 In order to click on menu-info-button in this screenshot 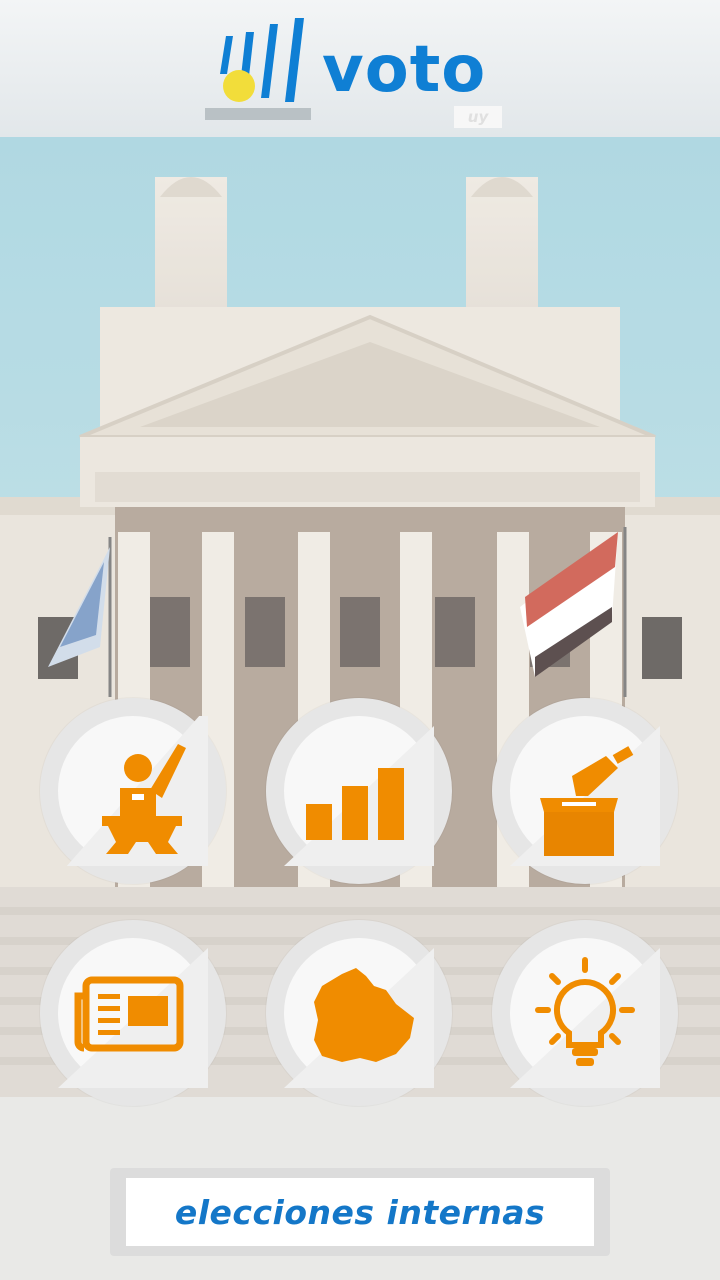, I will do `click(585, 1013)`.